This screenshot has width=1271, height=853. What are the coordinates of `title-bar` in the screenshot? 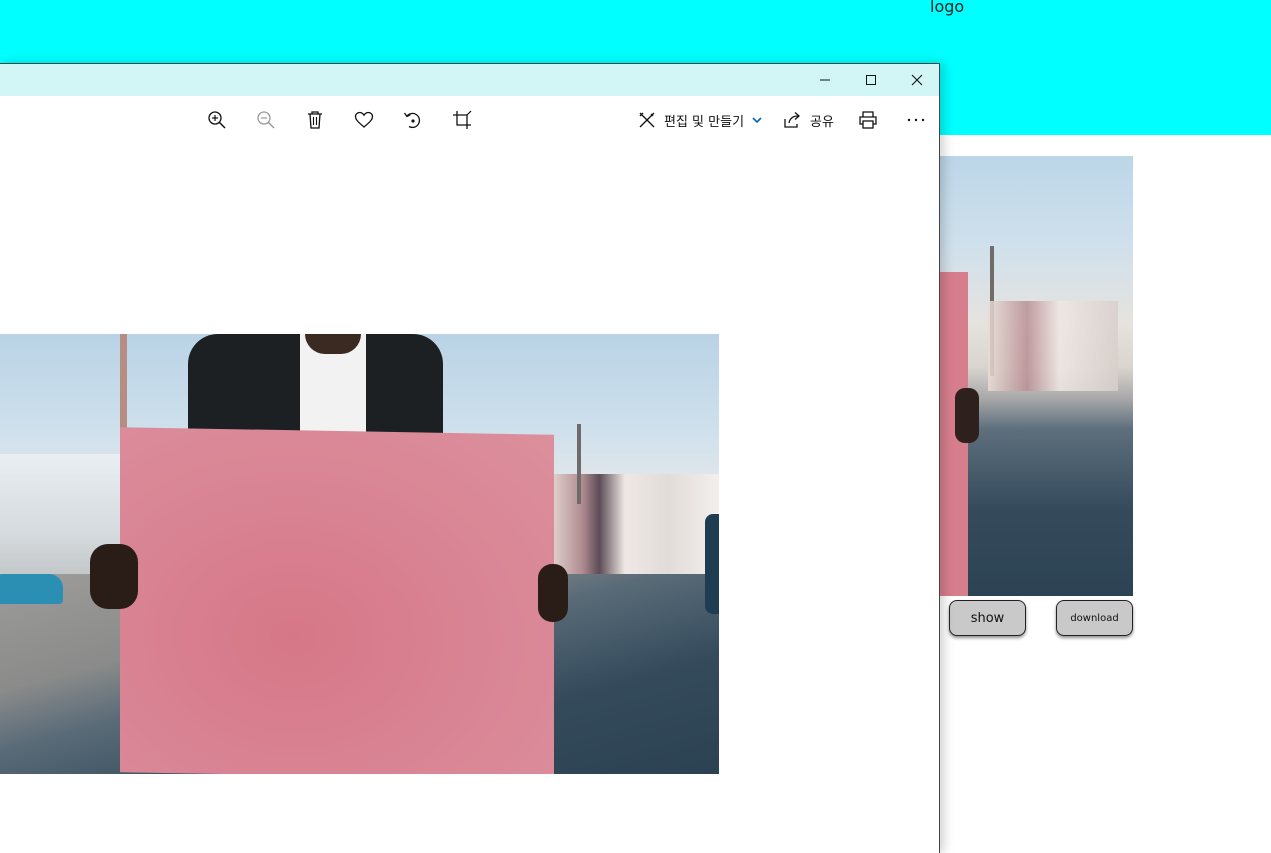 It's located at (469, 80).